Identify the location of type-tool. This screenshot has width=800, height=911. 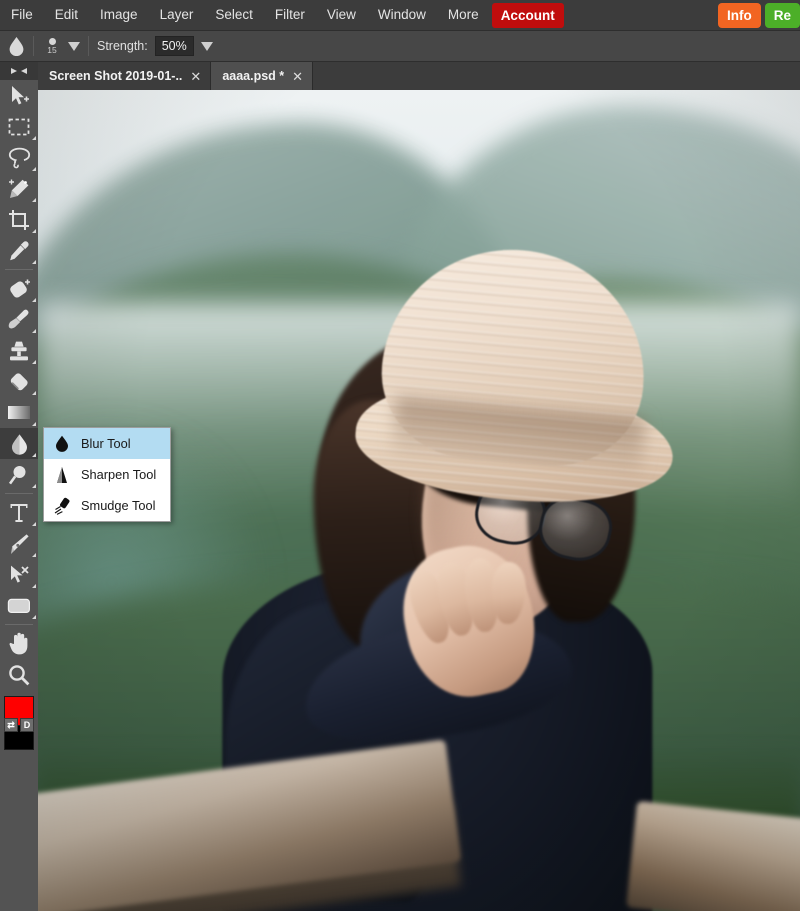
(19, 512).